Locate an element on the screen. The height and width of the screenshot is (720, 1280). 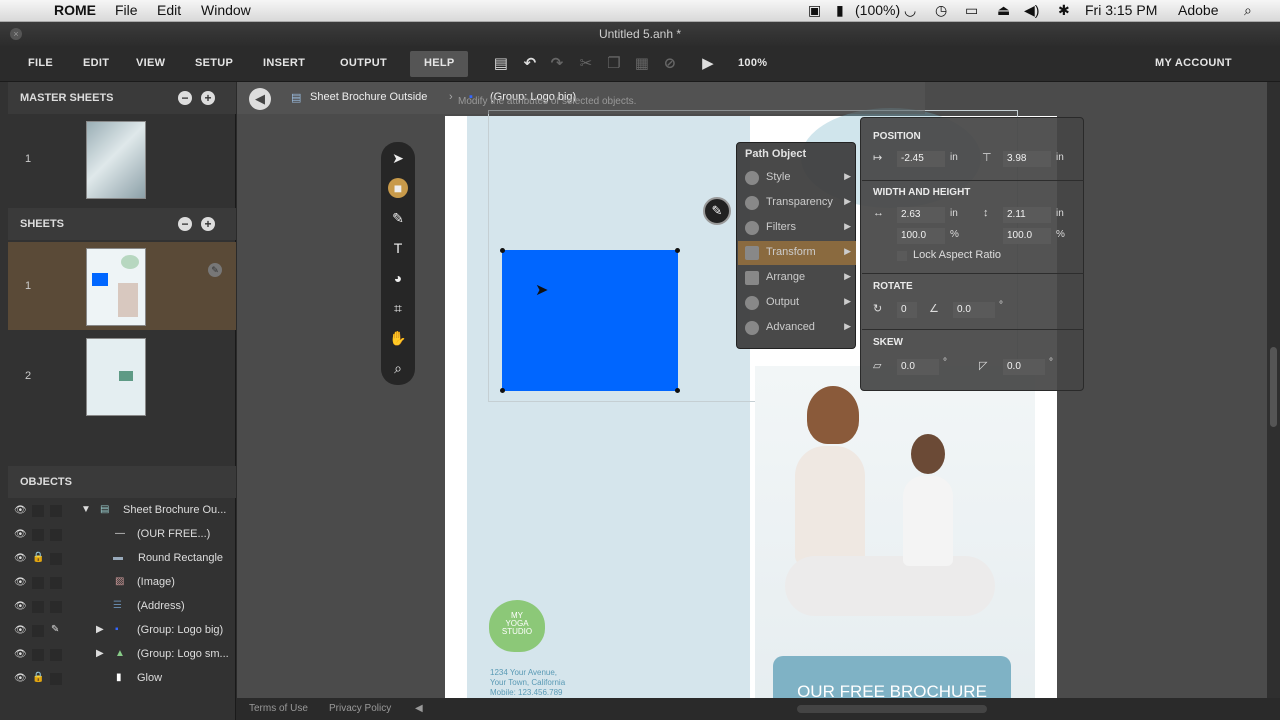
add-master-sheet-button: + is located at coordinates (208, 98).